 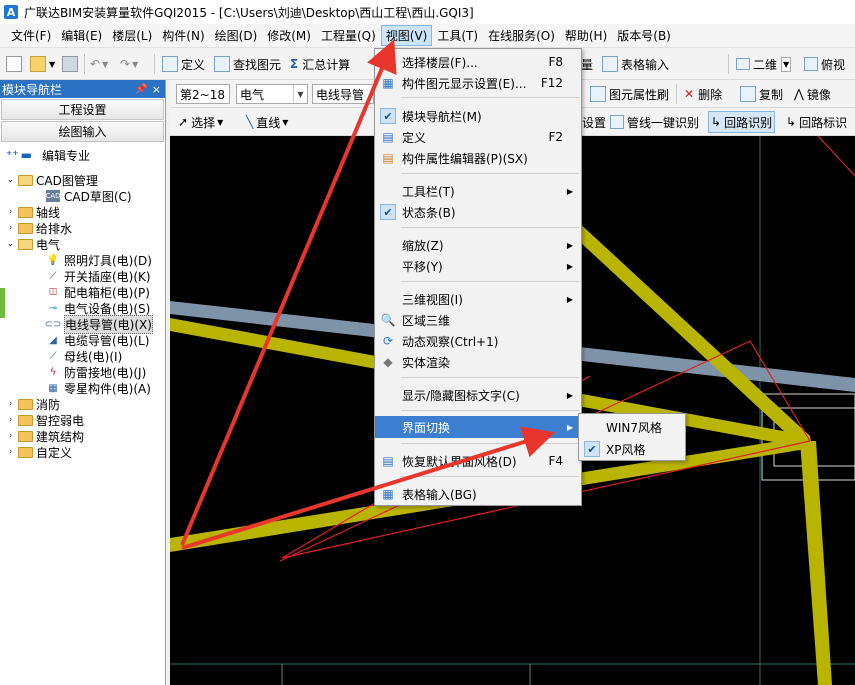 What do you see at coordinates (478, 266) in the screenshot?
I see `menu-item-pan: 平移(Y) ▶` at bounding box center [478, 266].